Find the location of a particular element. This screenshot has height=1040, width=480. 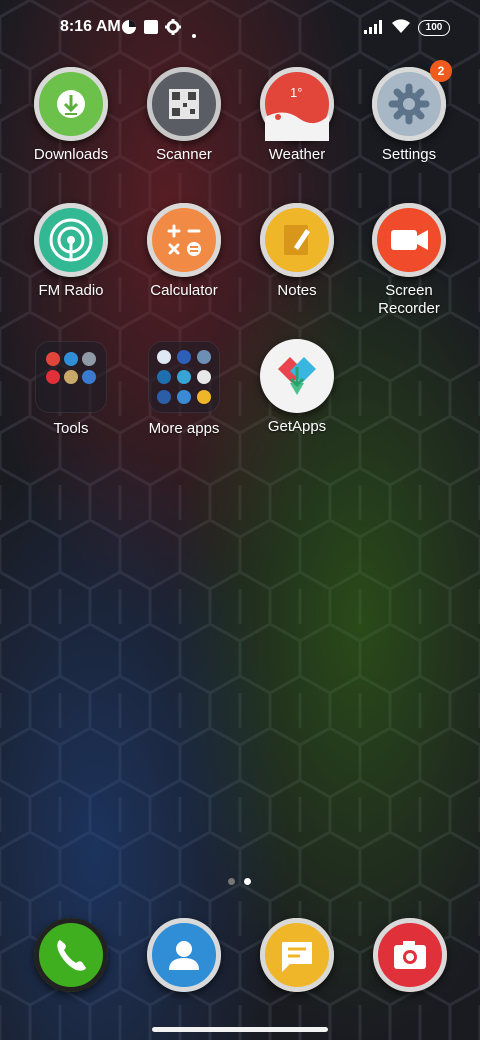

app-screen-recorder: Screen Recorder is located at coordinates (409, 260).